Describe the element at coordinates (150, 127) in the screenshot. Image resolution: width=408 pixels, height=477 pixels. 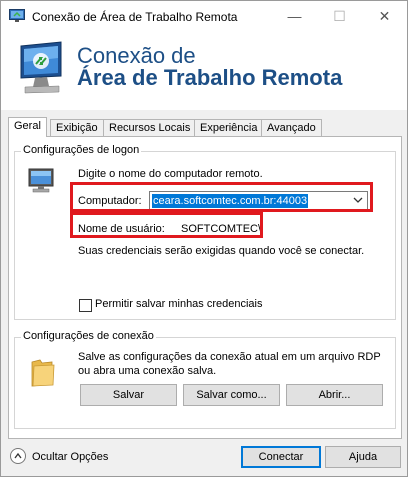
I see `tab-recursos-locais: Recursos Locais` at that location.